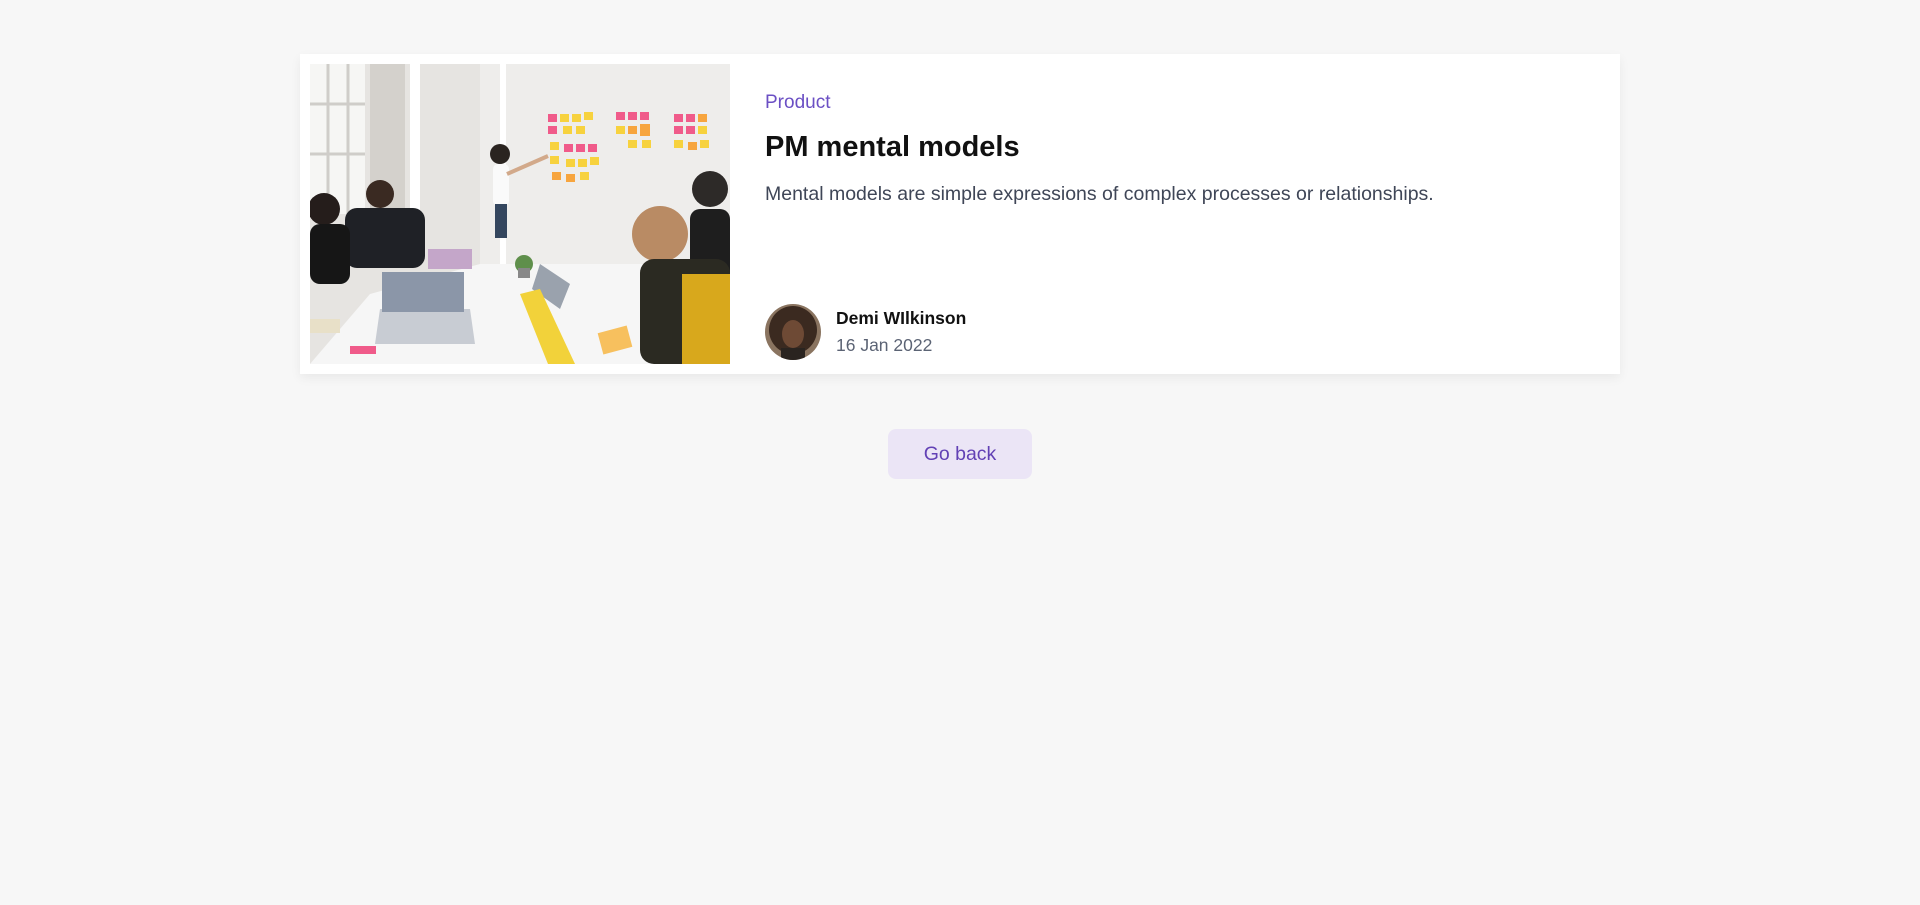 The height and width of the screenshot is (905, 1920). I want to click on post-category: Product, so click(797, 103).